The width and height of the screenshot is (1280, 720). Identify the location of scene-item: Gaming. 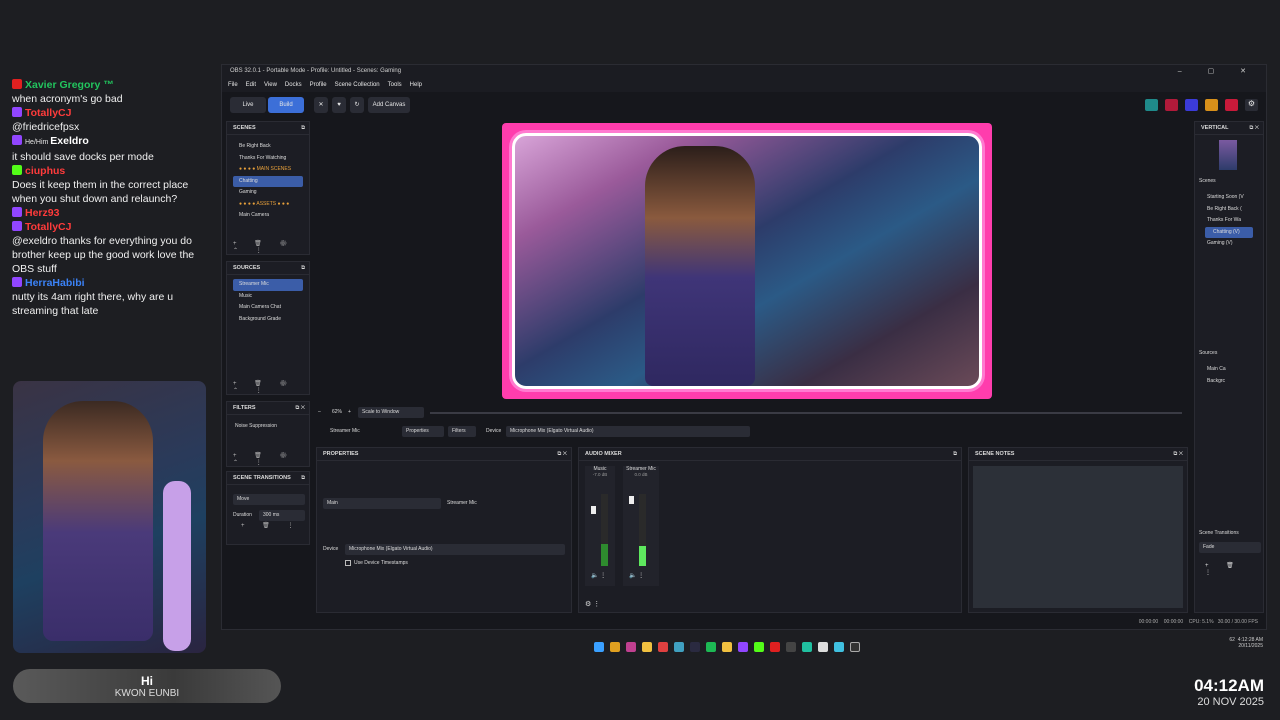
(268, 193).